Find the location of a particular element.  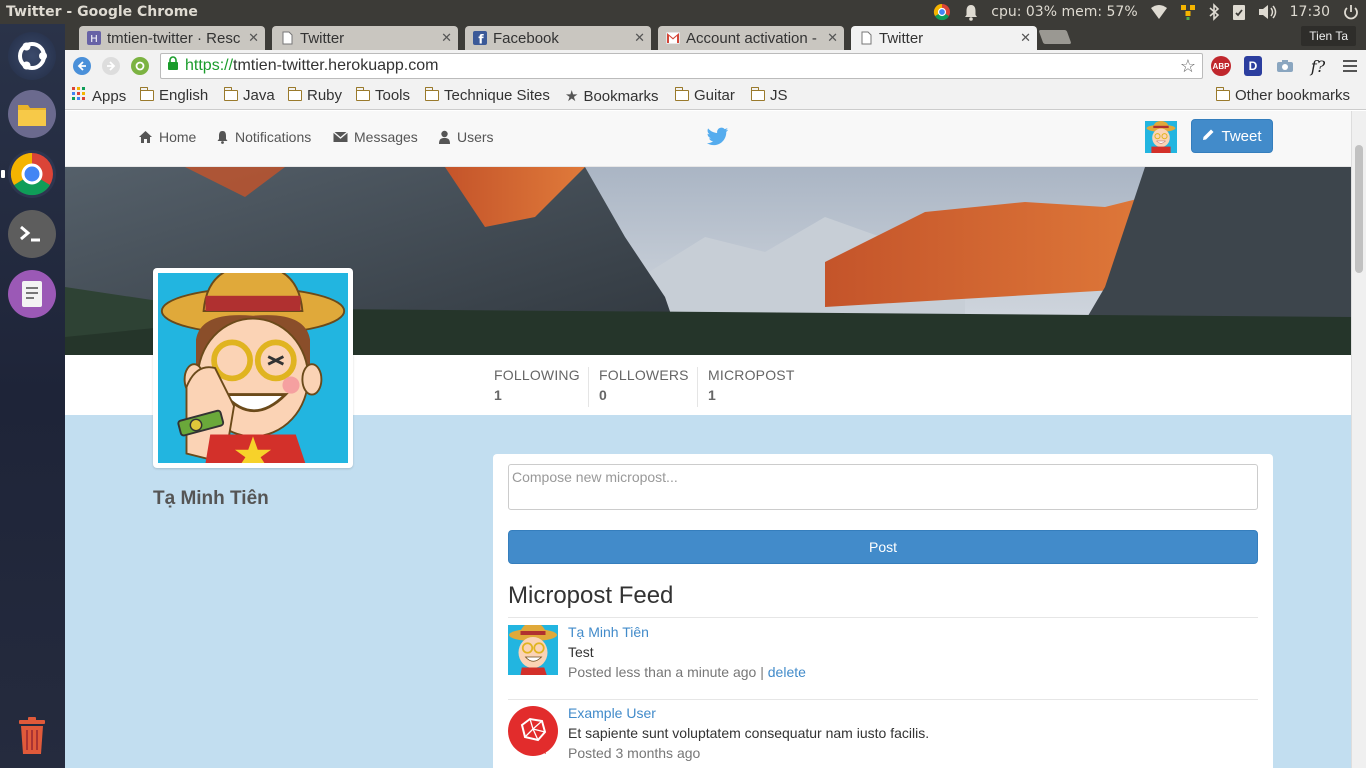

bookmark-java: Java is located at coordinates (249, 95).